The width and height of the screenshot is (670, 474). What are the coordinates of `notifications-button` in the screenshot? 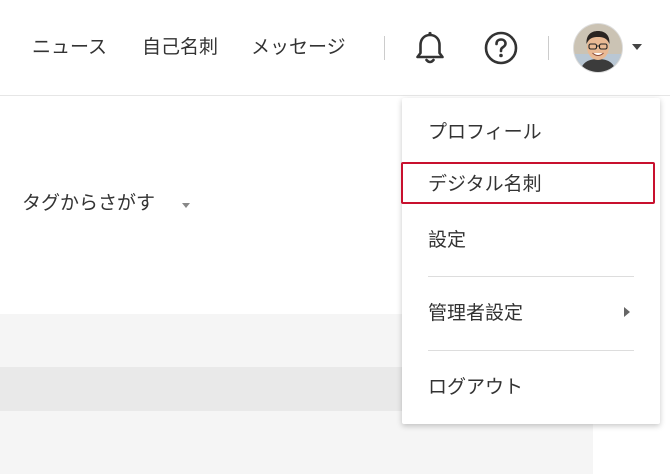 It's located at (430, 48).